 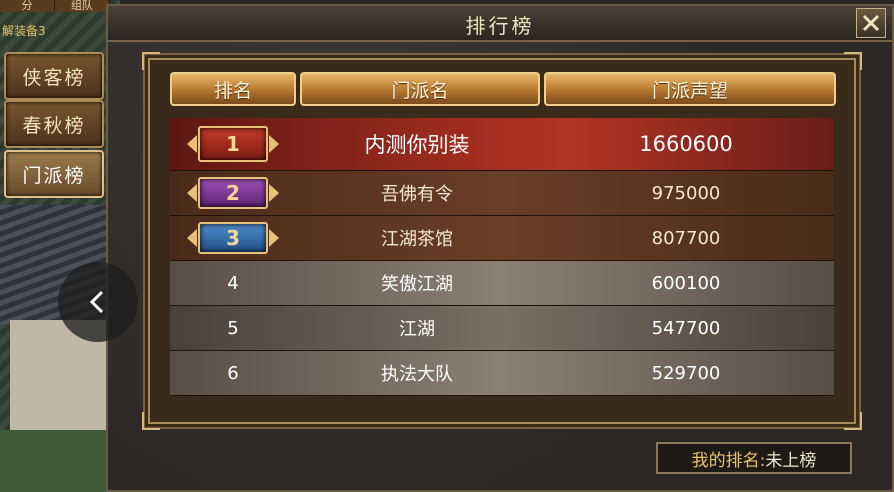 What do you see at coordinates (27, 6) in the screenshot?
I see `top-tab-0: 分` at bounding box center [27, 6].